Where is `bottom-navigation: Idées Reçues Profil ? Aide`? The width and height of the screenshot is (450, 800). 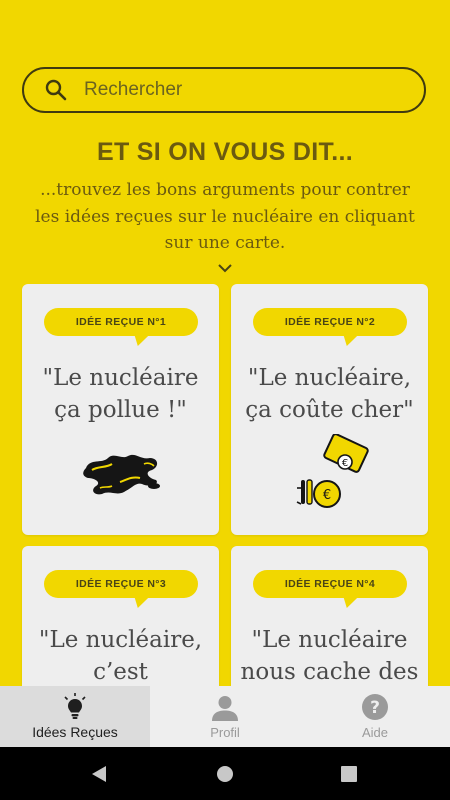
bottom-navigation: Idées Reçues Profil ? Aide is located at coordinates (225, 716).